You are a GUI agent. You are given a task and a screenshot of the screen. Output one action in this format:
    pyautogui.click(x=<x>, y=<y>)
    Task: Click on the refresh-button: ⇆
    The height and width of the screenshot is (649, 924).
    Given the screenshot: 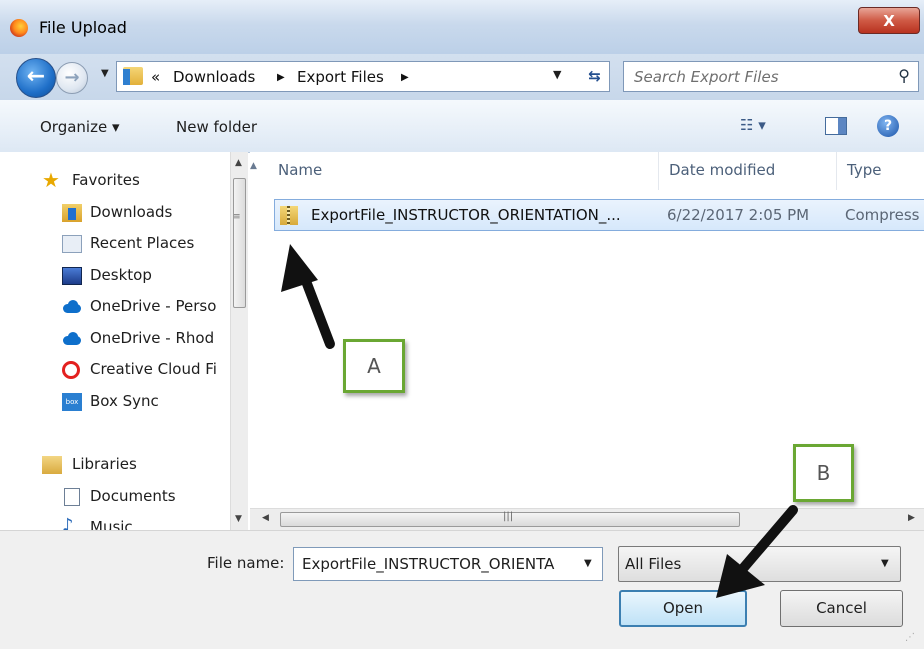 What is the action you would take?
    pyautogui.click(x=595, y=76)
    